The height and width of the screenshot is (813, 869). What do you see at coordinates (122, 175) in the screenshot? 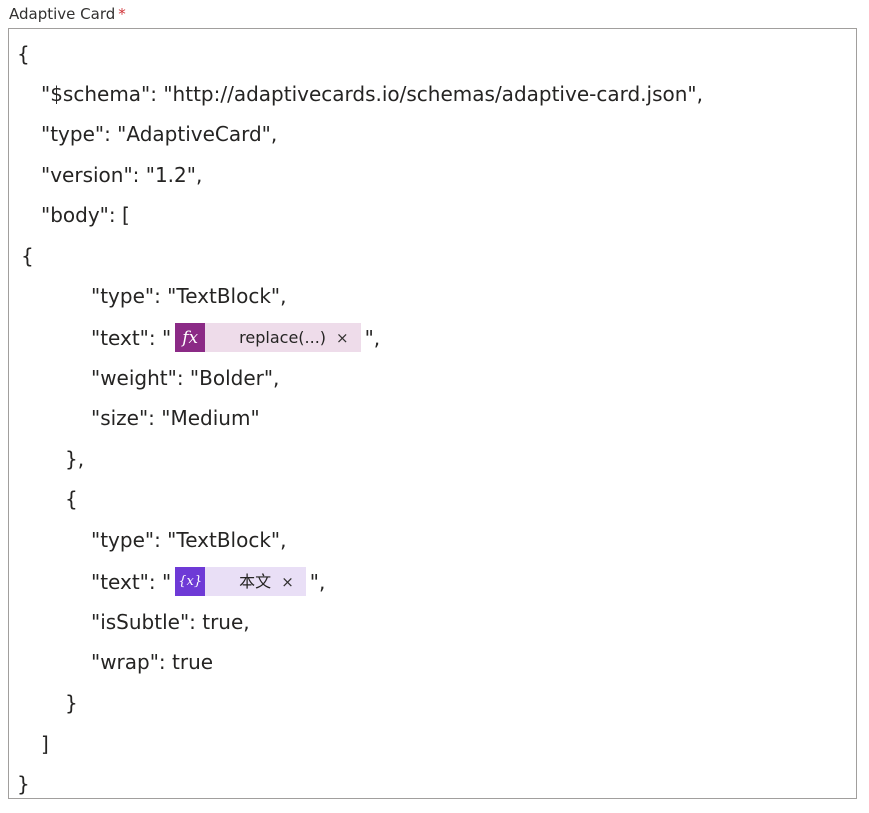
I see `code-line: "version": "1.2",` at bounding box center [122, 175].